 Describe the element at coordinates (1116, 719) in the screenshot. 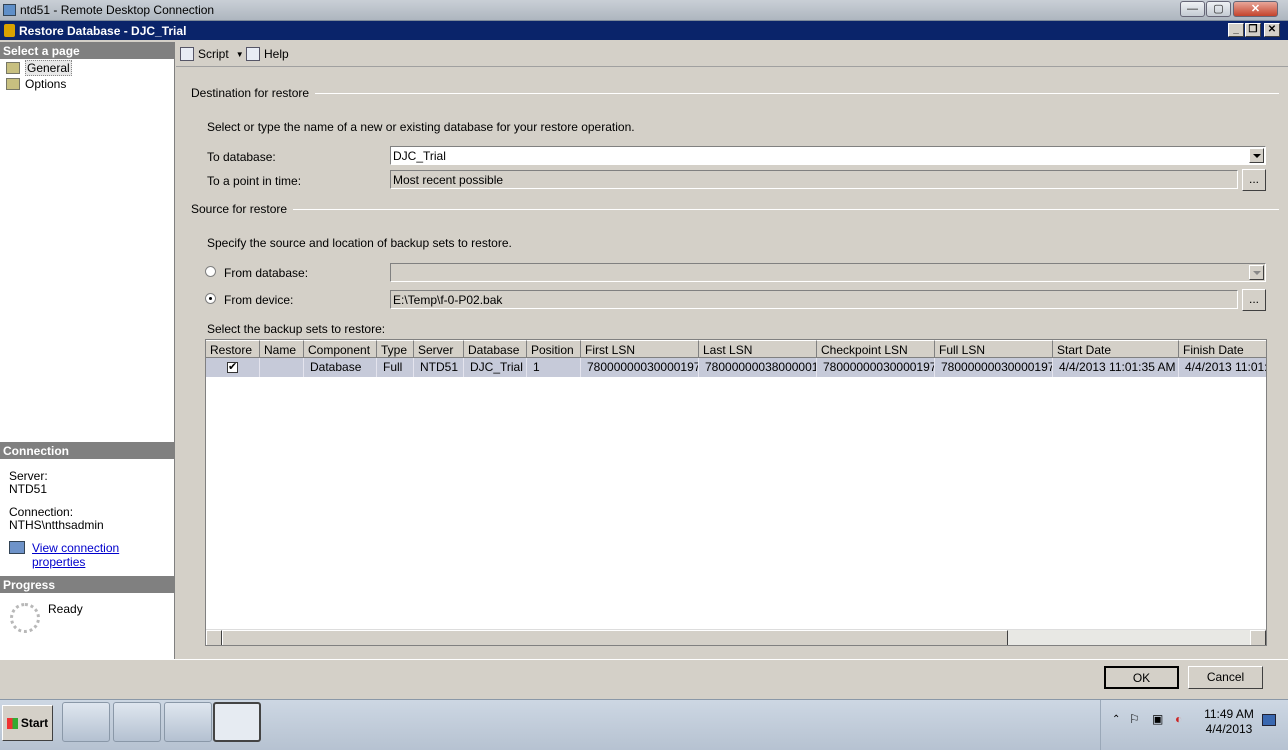

I see `chevron-up-icon: ⌃` at that location.